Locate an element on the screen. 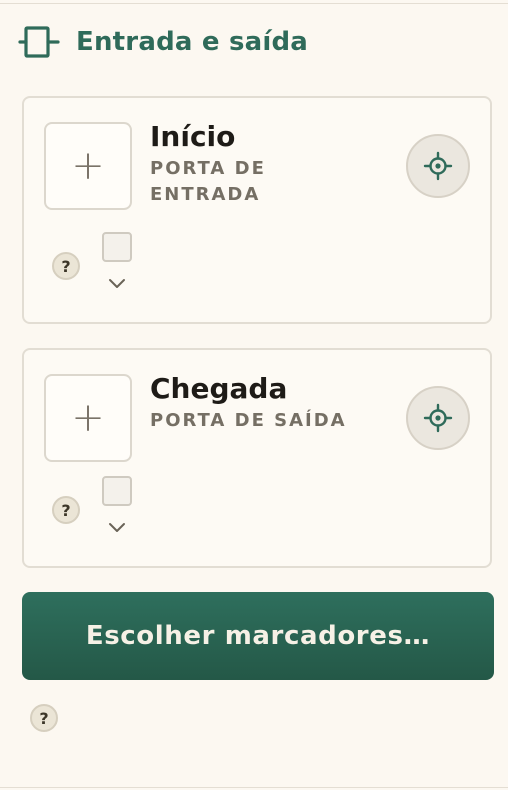 This screenshot has height=790, width=508. section-title: Entrada e saída is located at coordinates (192, 42).